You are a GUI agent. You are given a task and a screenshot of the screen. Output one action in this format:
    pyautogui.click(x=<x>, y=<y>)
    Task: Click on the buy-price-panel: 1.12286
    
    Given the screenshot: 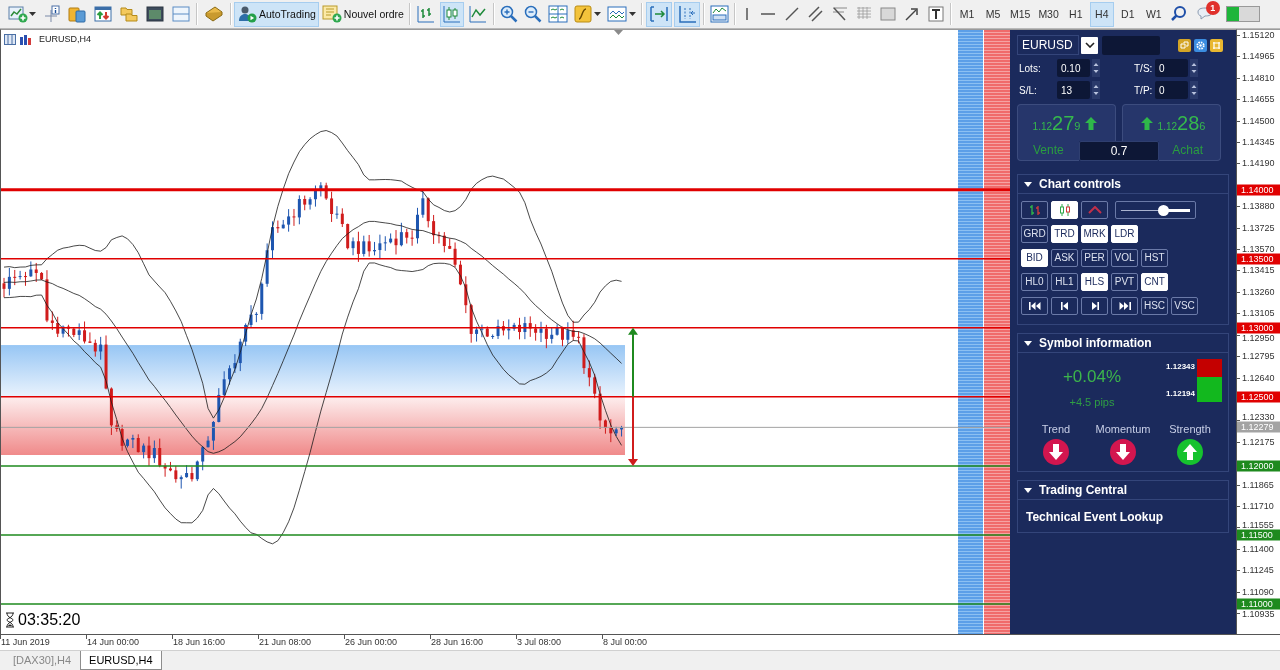 What is the action you would take?
    pyautogui.click(x=1171, y=122)
    